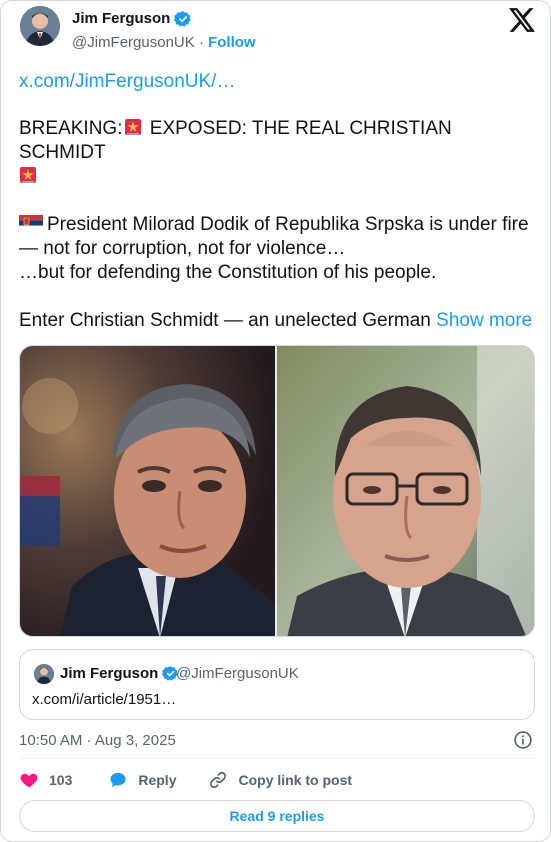  I want to click on link-icon, so click(218, 780).